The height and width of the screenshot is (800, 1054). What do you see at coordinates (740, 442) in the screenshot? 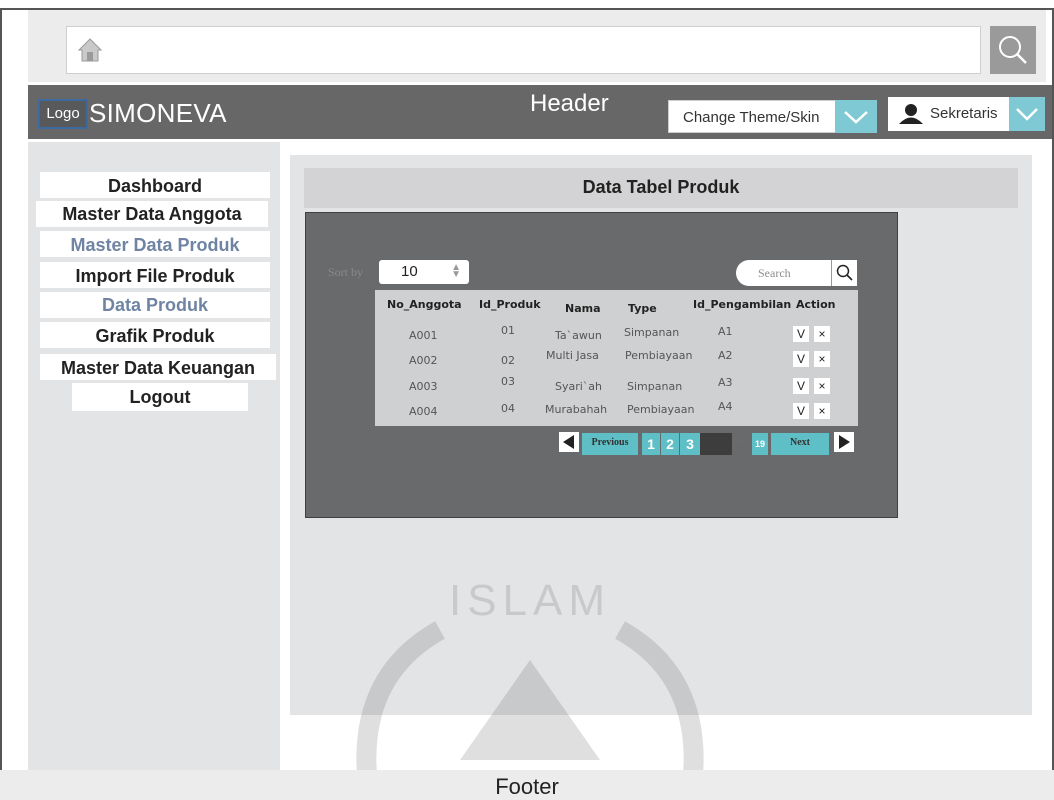
I see `of-label: of` at bounding box center [740, 442].